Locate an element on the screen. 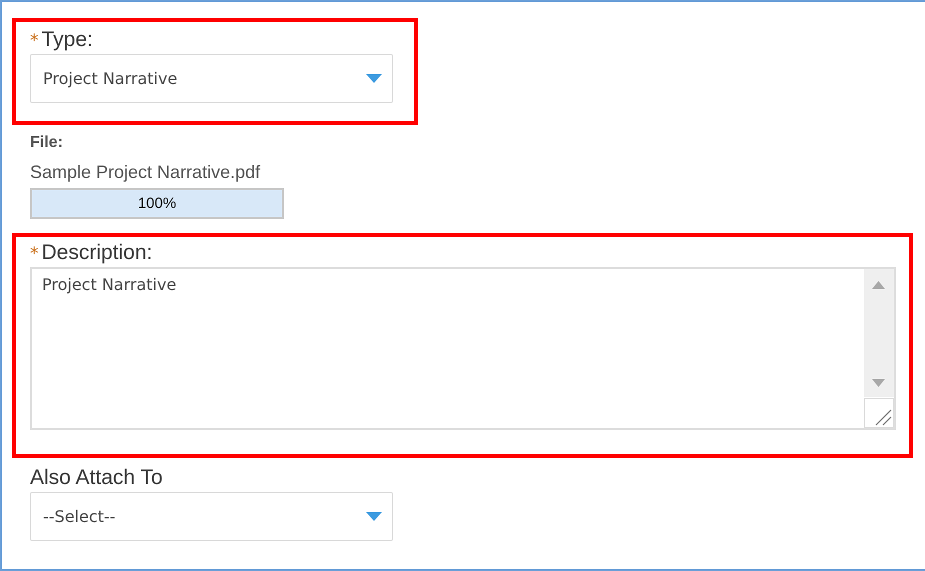 The width and height of the screenshot is (925, 571). file-name: Sample Project Narrative.pdf is located at coordinates (145, 172).